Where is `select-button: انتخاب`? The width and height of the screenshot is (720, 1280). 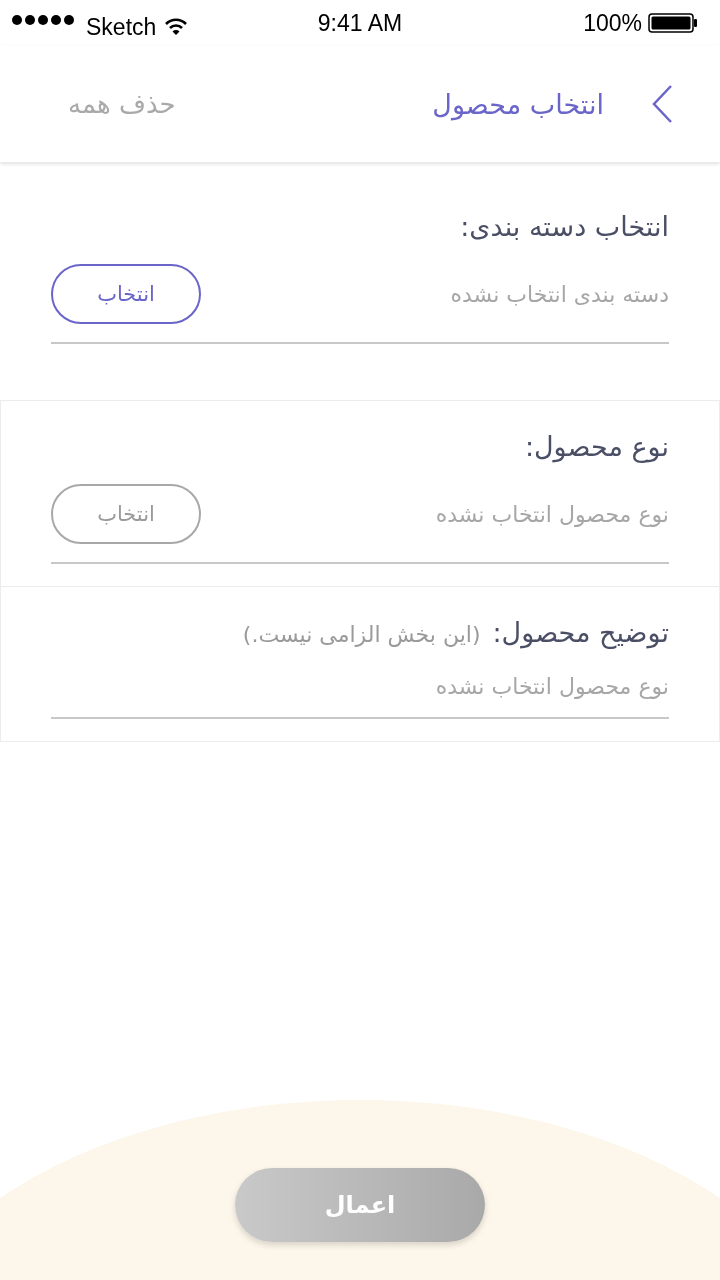 select-button: انتخاب is located at coordinates (126, 294).